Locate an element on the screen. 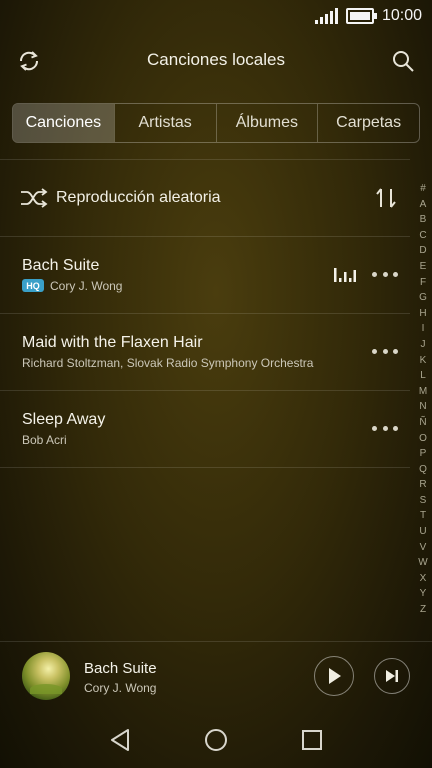 Image resolution: width=432 pixels, height=768 pixels. home-icon is located at coordinates (216, 740).